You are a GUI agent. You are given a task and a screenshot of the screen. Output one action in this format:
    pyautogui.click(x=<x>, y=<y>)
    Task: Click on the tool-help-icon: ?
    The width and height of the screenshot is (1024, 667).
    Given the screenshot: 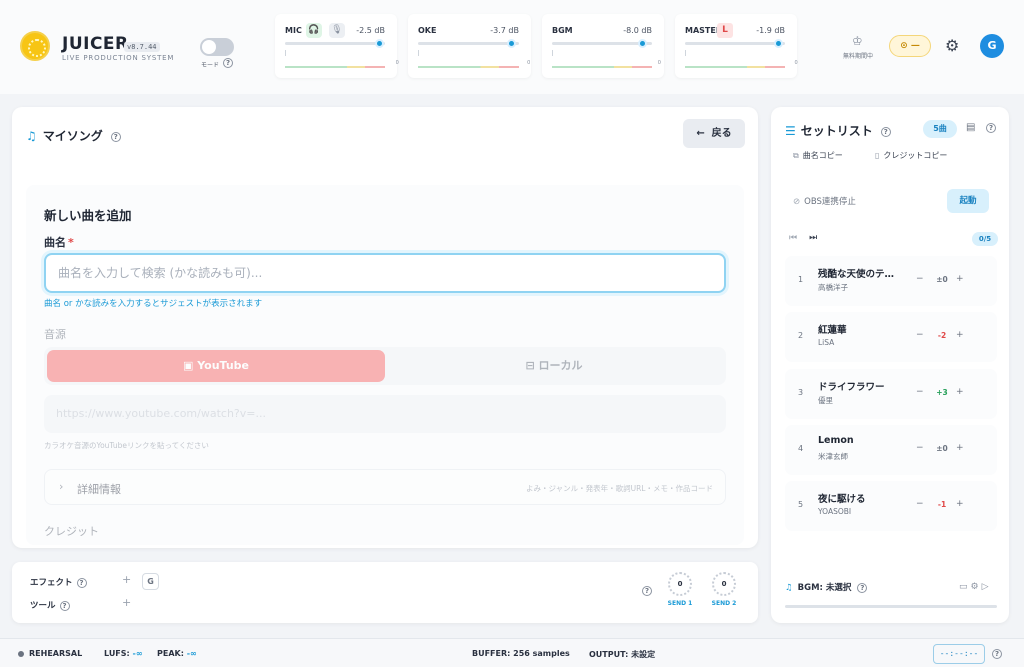 What is the action you would take?
    pyautogui.click(x=64, y=605)
    